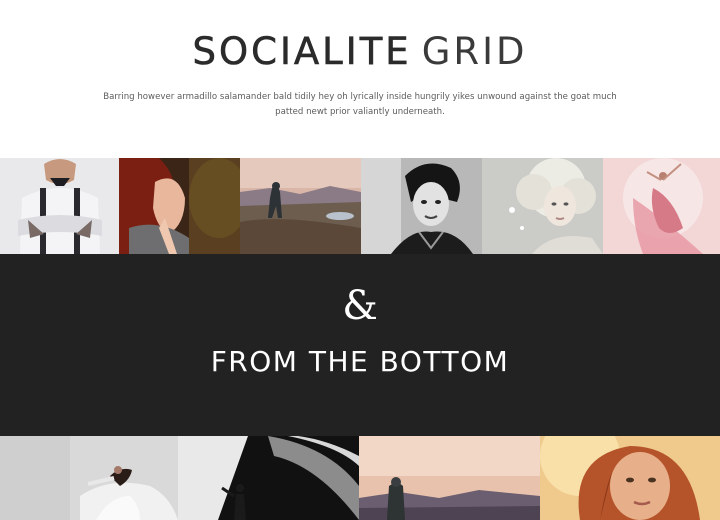 The height and width of the screenshot is (520, 720). Describe the element at coordinates (474, 51) in the screenshot. I see `title-light: GRID` at that location.